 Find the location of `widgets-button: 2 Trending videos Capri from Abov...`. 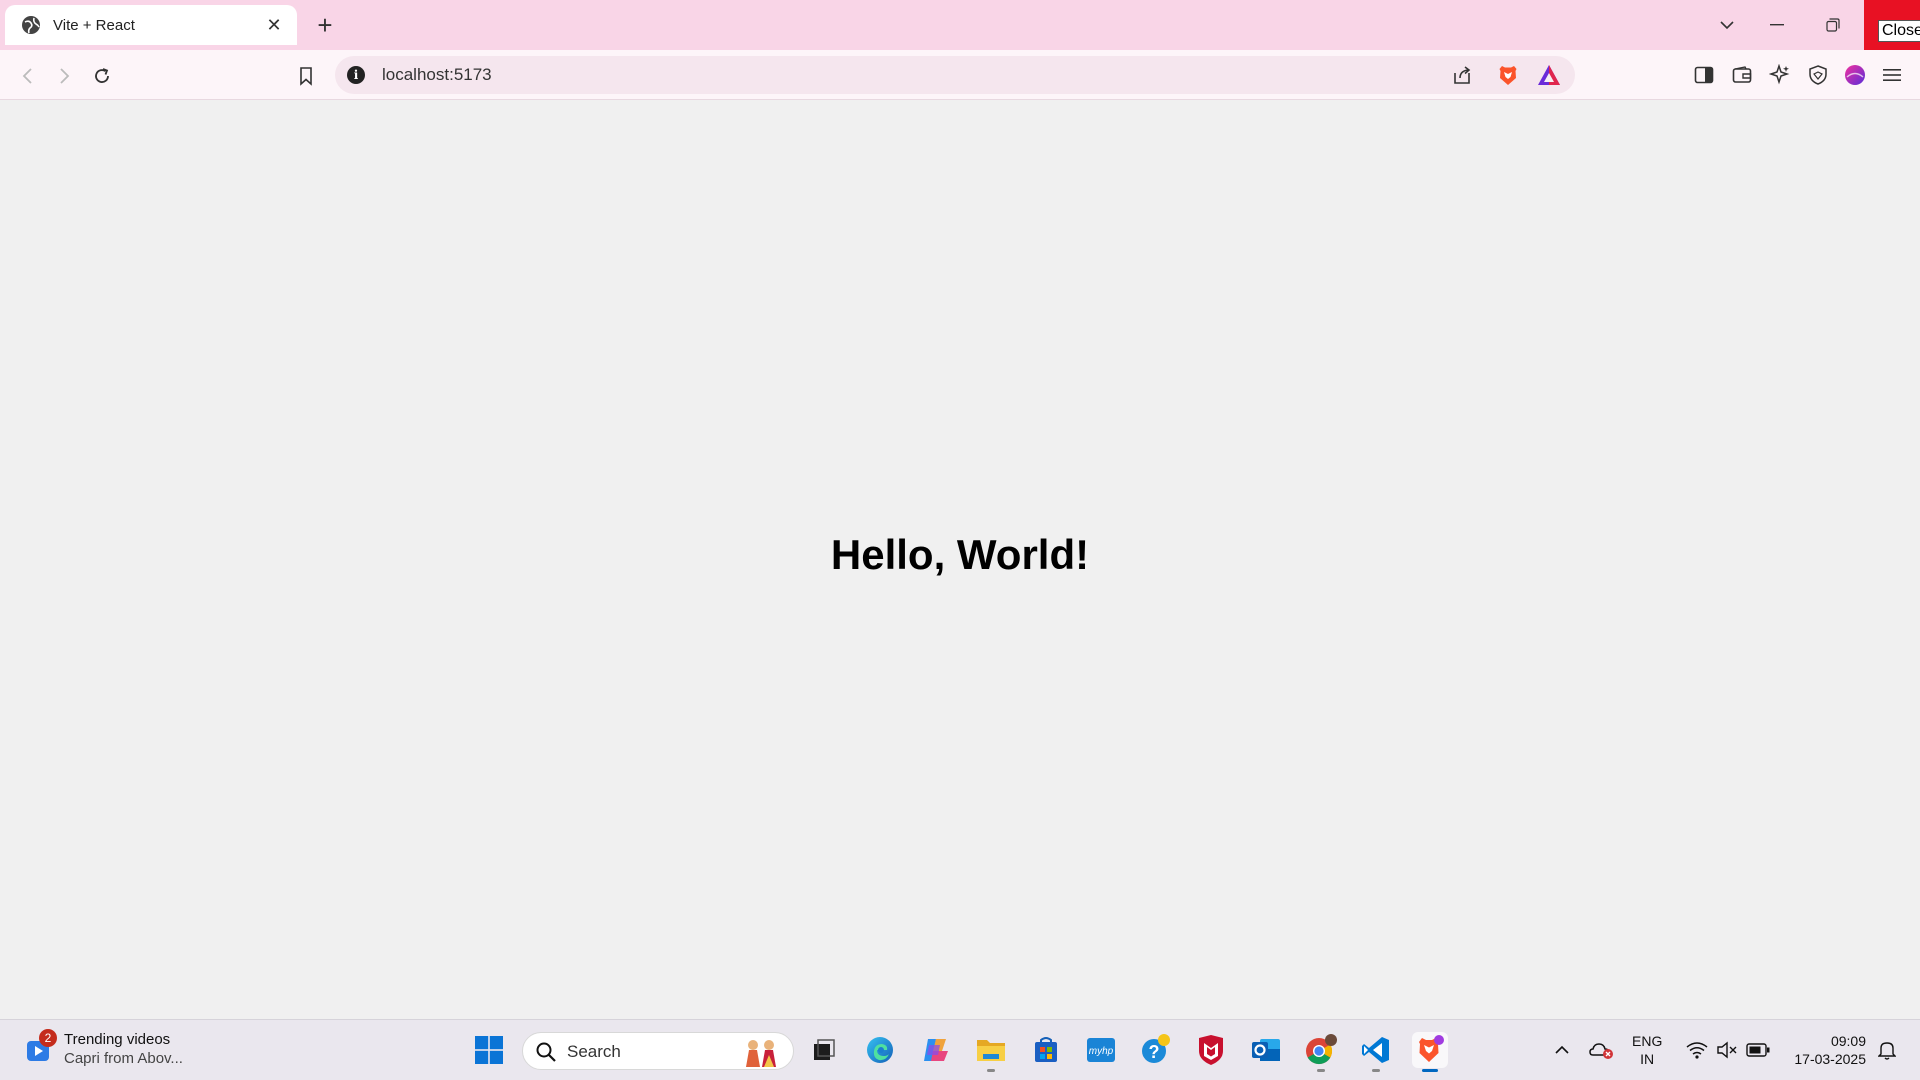

widgets-button: 2 Trending videos Capri from Abov... is located at coordinates (103, 1048).